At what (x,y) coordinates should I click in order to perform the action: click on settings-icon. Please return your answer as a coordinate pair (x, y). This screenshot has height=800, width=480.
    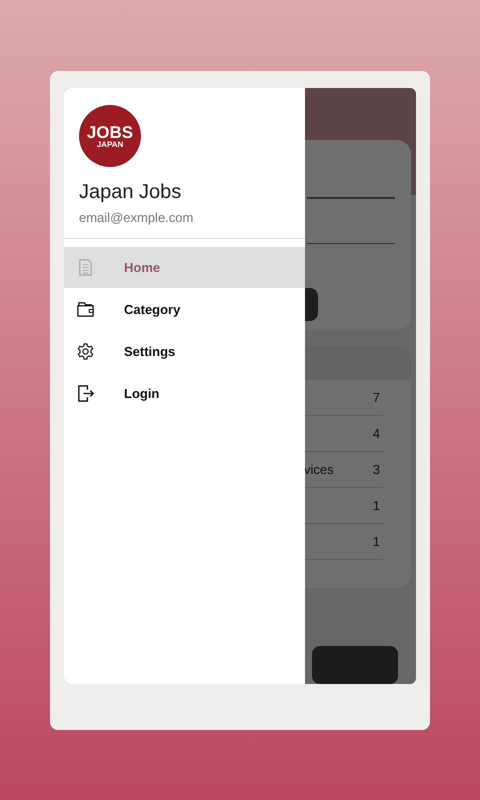
    Looking at the image, I should click on (85, 351).